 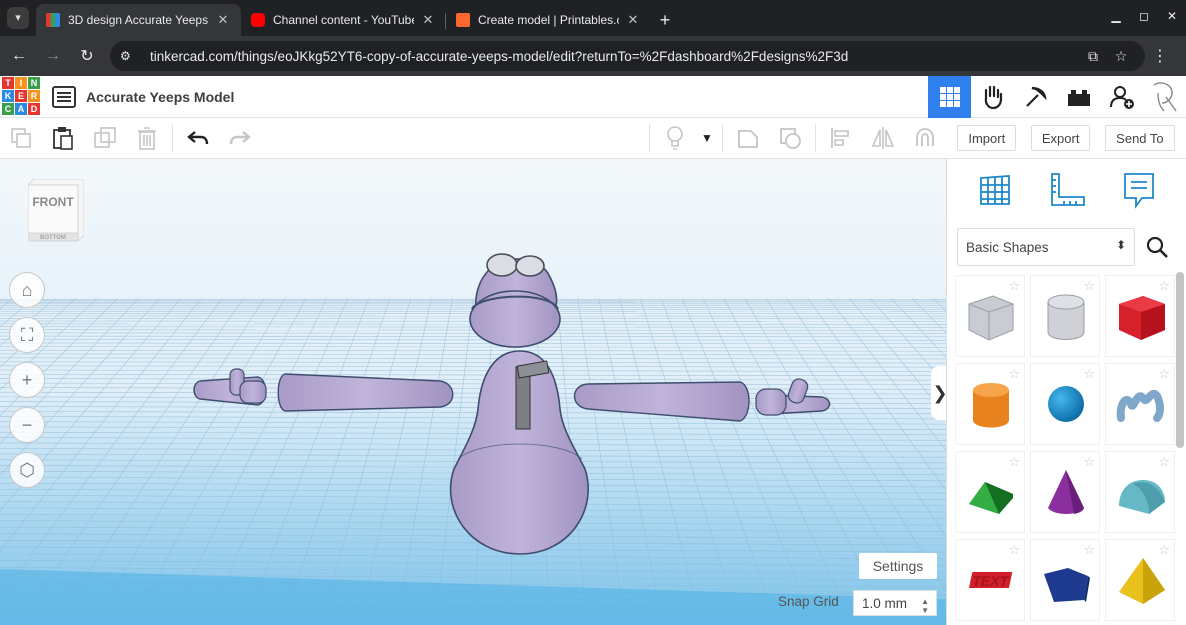 What do you see at coordinates (198, 138) in the screenshot?
I see `undo-icon` at bounding box center [198, 138].